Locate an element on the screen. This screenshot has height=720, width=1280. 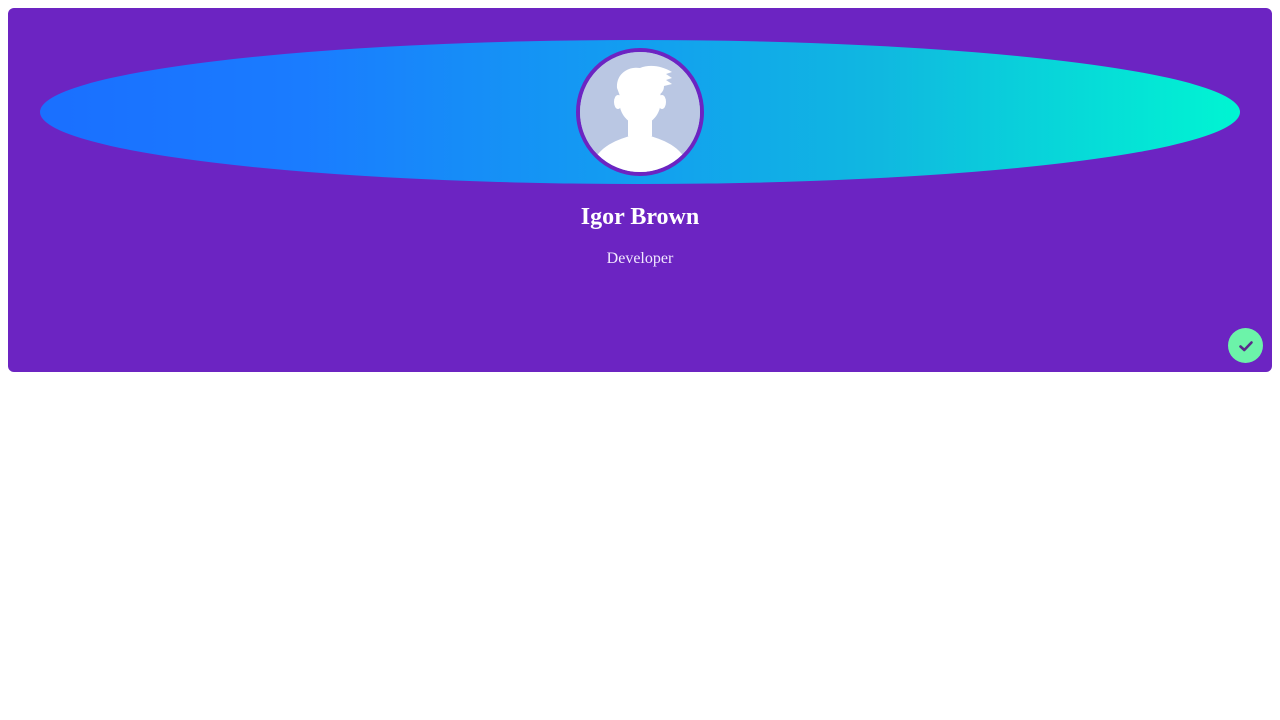
check-icon is located at coordinates (1245, 345).